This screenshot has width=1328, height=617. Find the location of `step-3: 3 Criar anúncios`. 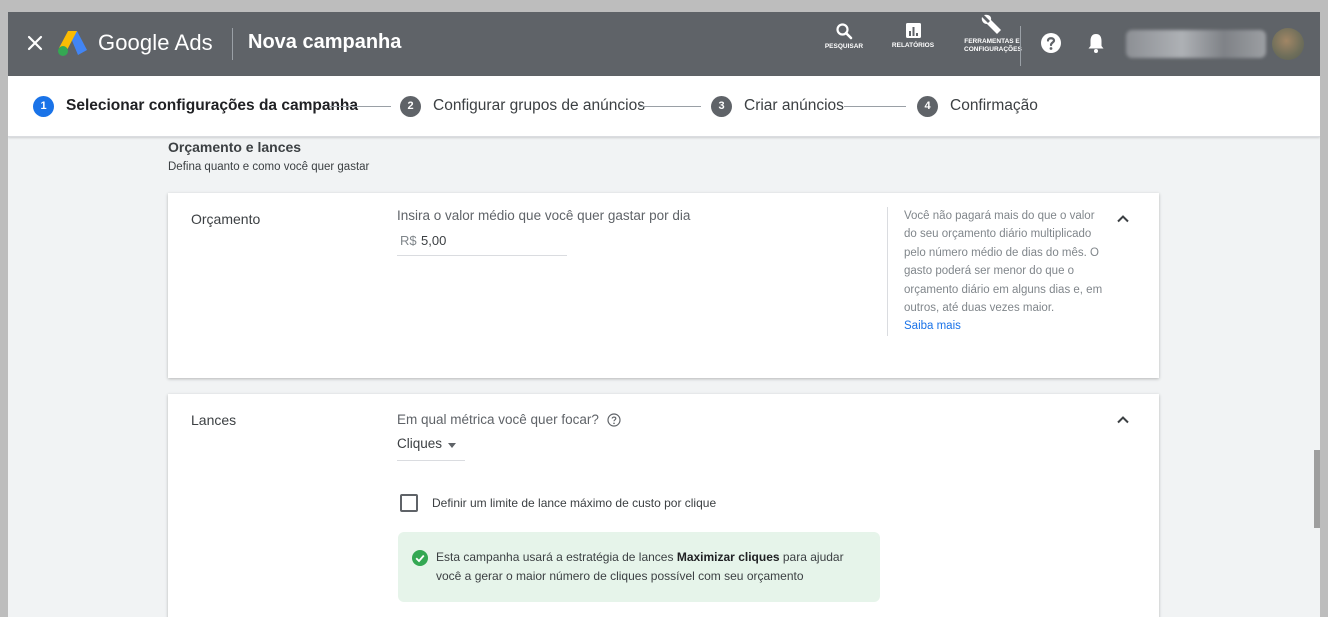

step-3: 3 Criar anúncios is located at coordinates (777, 106).